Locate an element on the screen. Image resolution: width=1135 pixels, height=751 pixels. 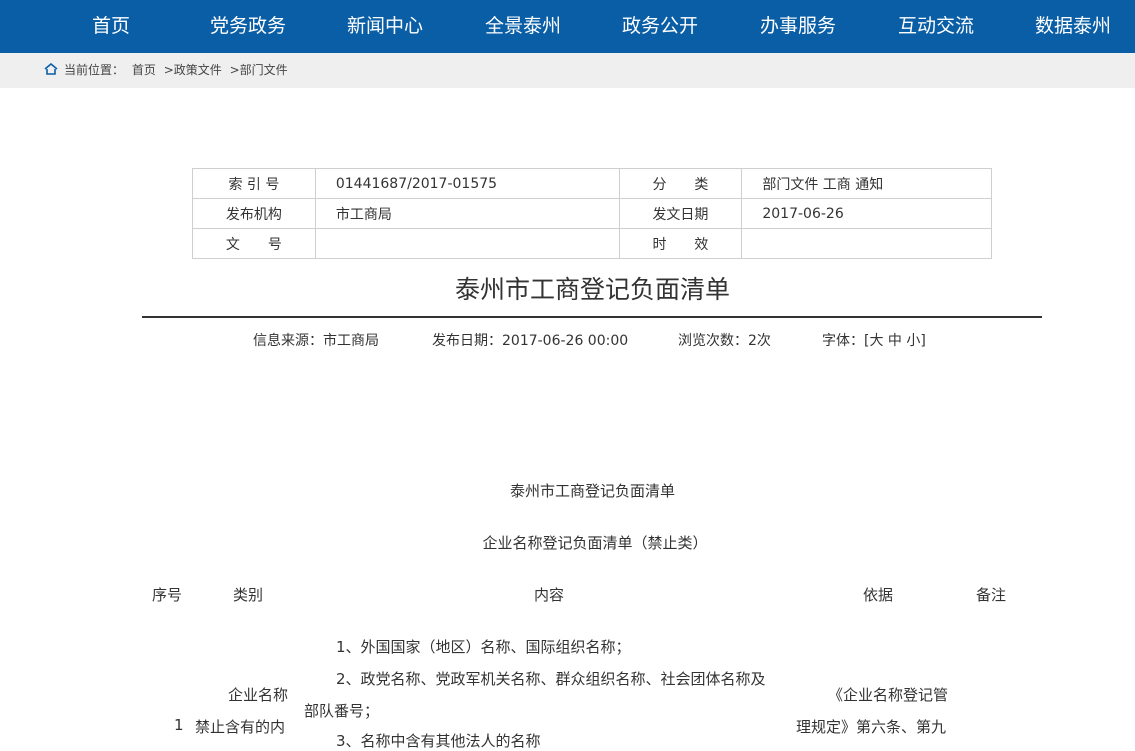
content-subheading: 企业名称登记负面清单（禁止类） is located at coordinates (595, 543).